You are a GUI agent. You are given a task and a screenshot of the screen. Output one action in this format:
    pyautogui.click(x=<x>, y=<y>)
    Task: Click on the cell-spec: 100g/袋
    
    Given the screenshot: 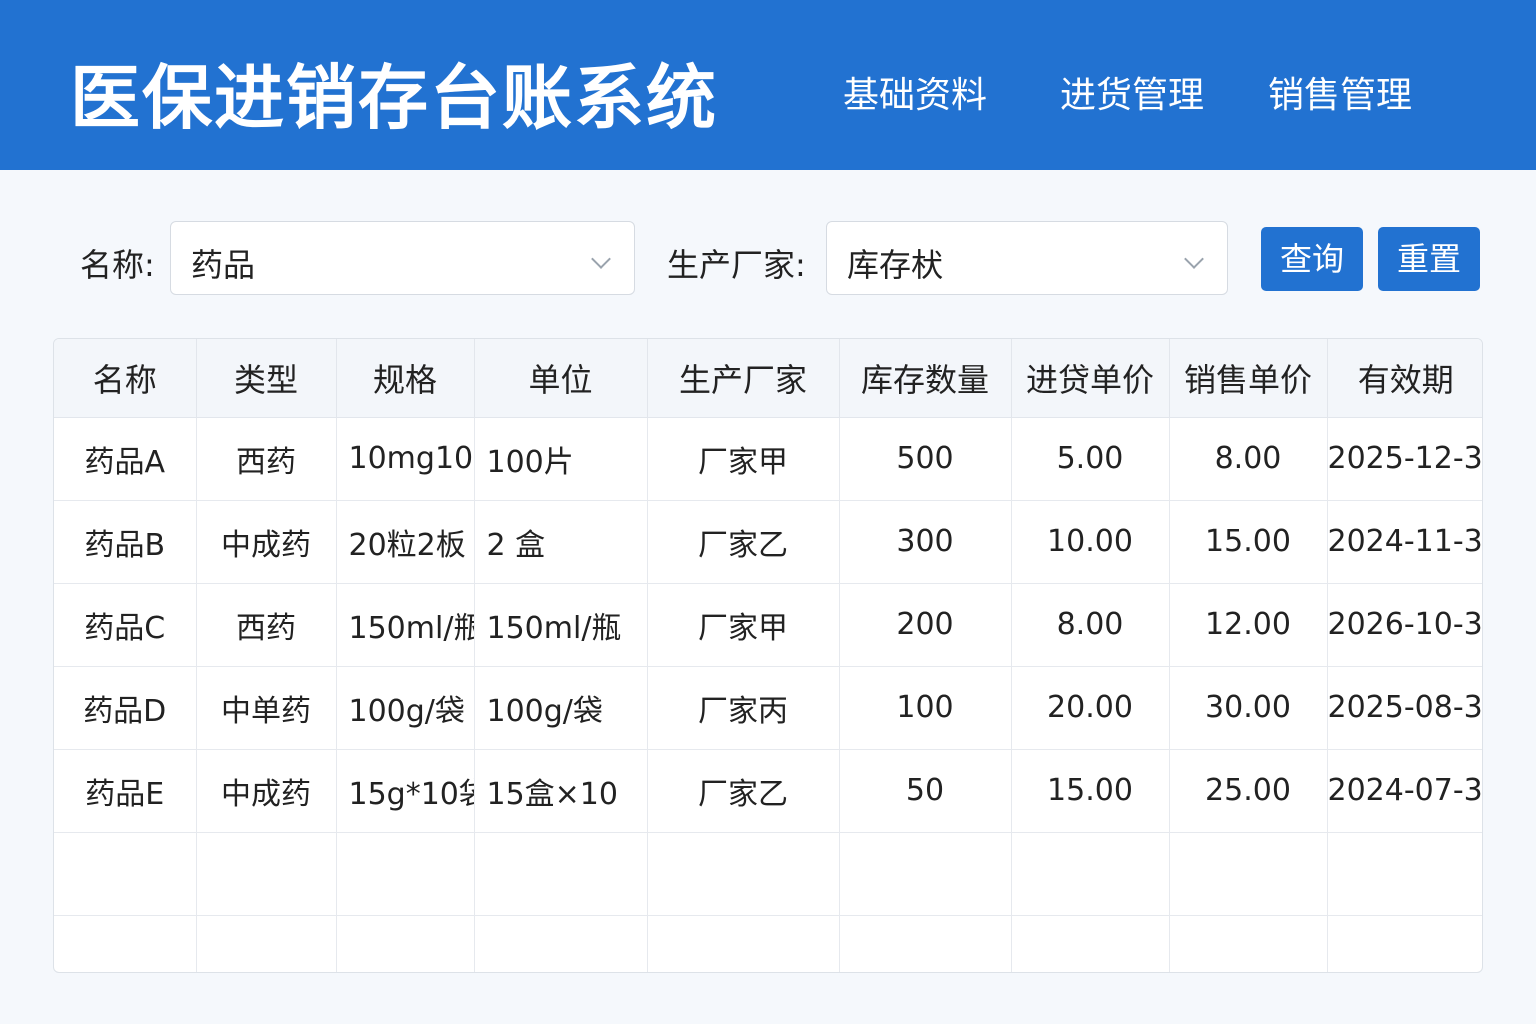 What is the action you would take?
    pyautogui.click(x=405, y=708)
    